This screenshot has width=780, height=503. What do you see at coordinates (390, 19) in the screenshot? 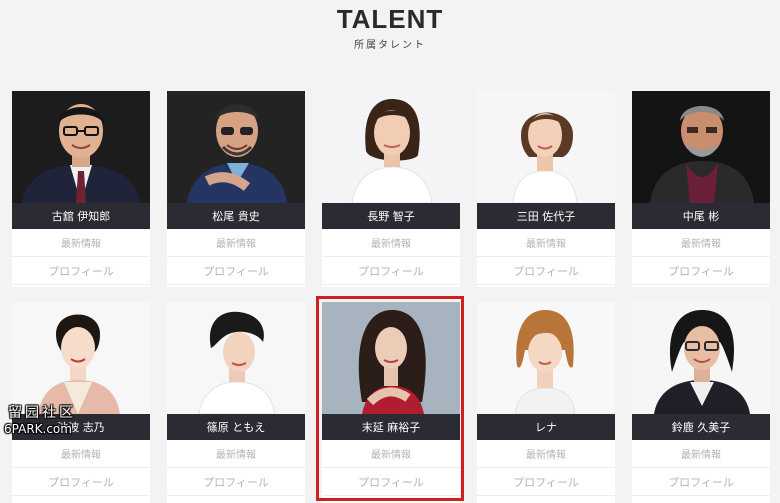
I see `page-title: TALENT` at bounding box center [390, 19].